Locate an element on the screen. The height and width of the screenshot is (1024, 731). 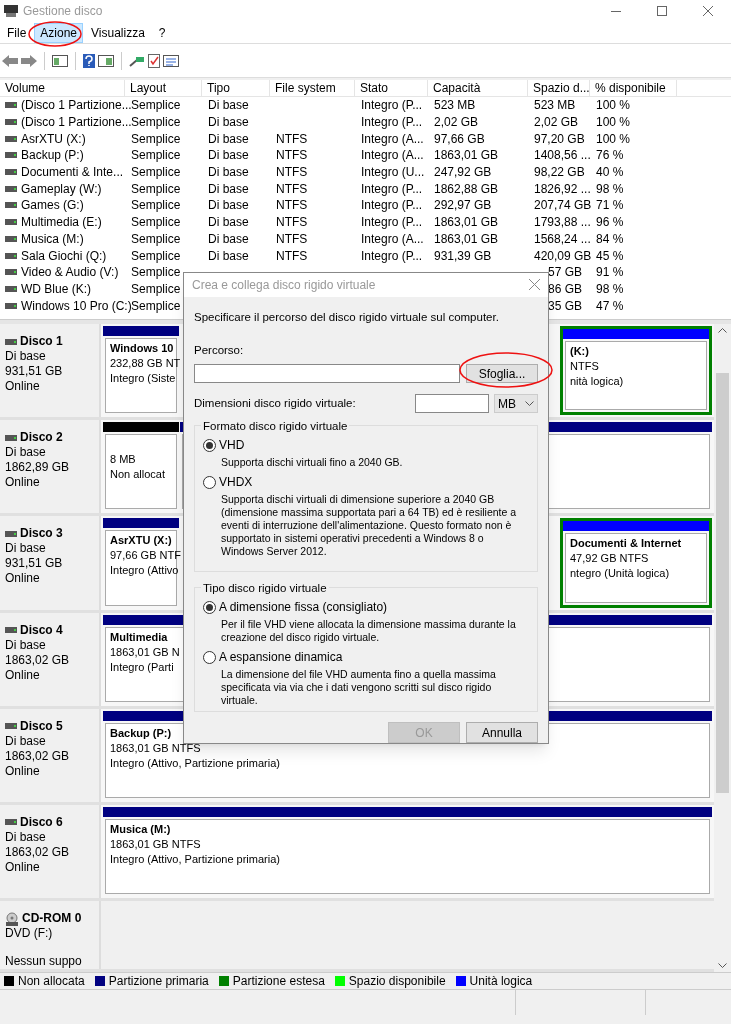
table-cell-text: 1863,01 GB is located at coordinates (466, 223).